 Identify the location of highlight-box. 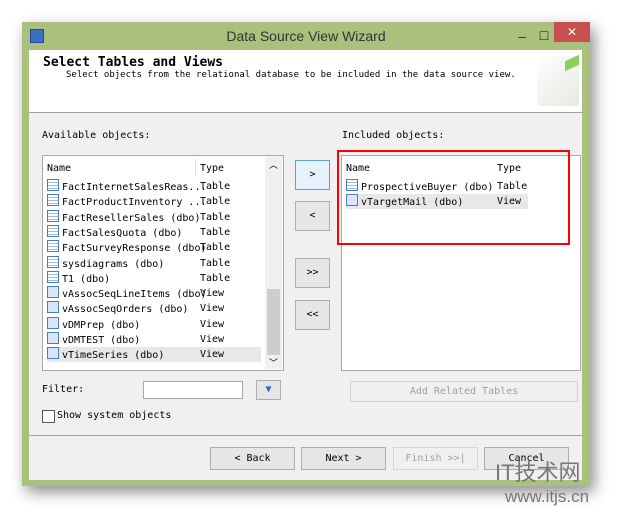
(453, 197).